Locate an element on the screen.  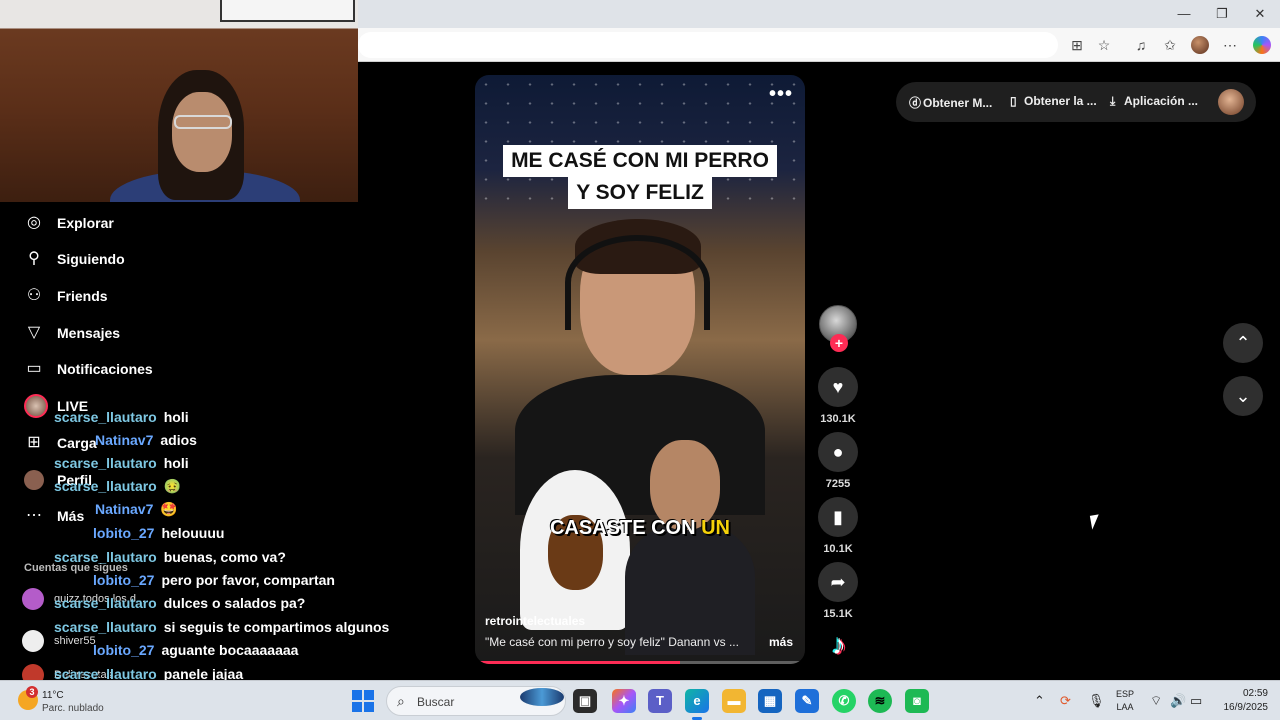
wall-frame is located at coordinates (287, 11).